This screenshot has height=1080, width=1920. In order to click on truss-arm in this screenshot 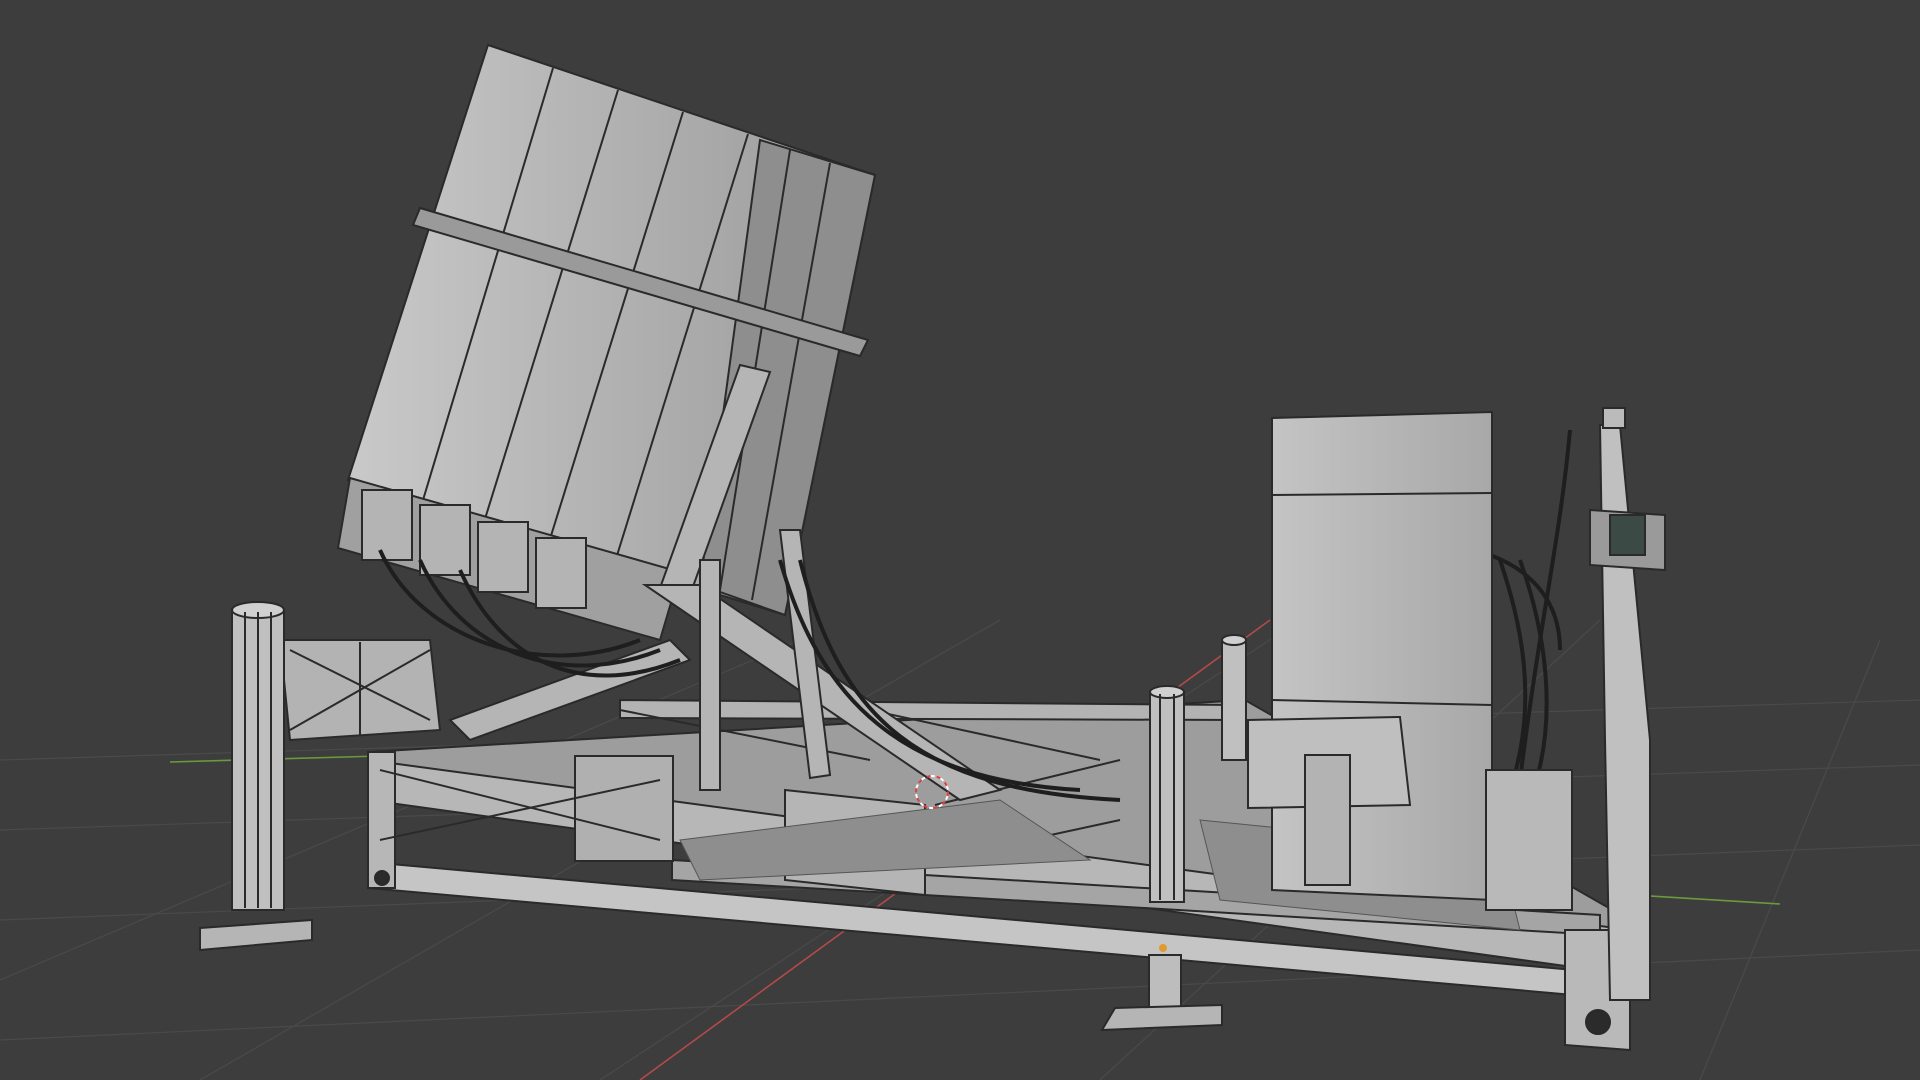, I will do `click(360, 690)`.